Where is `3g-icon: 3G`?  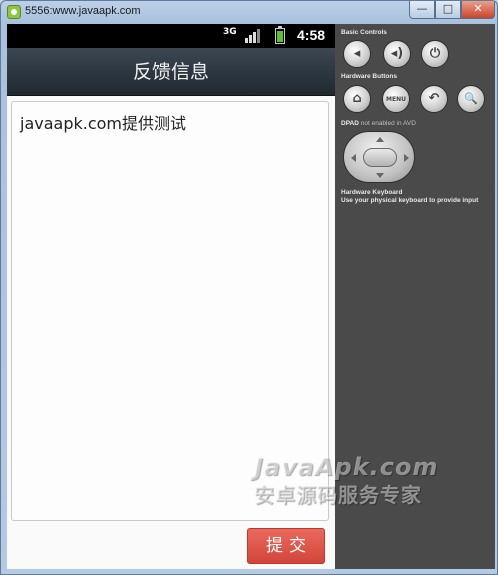 3g-icon: 3G is located at coordinates (230, 32).